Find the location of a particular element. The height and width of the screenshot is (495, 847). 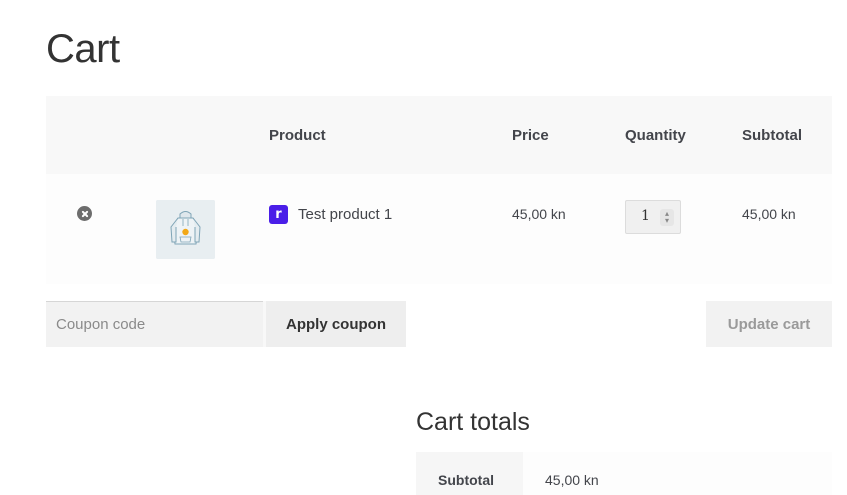

header-subtotal: Subtotal is located at coordinates (772, 135).